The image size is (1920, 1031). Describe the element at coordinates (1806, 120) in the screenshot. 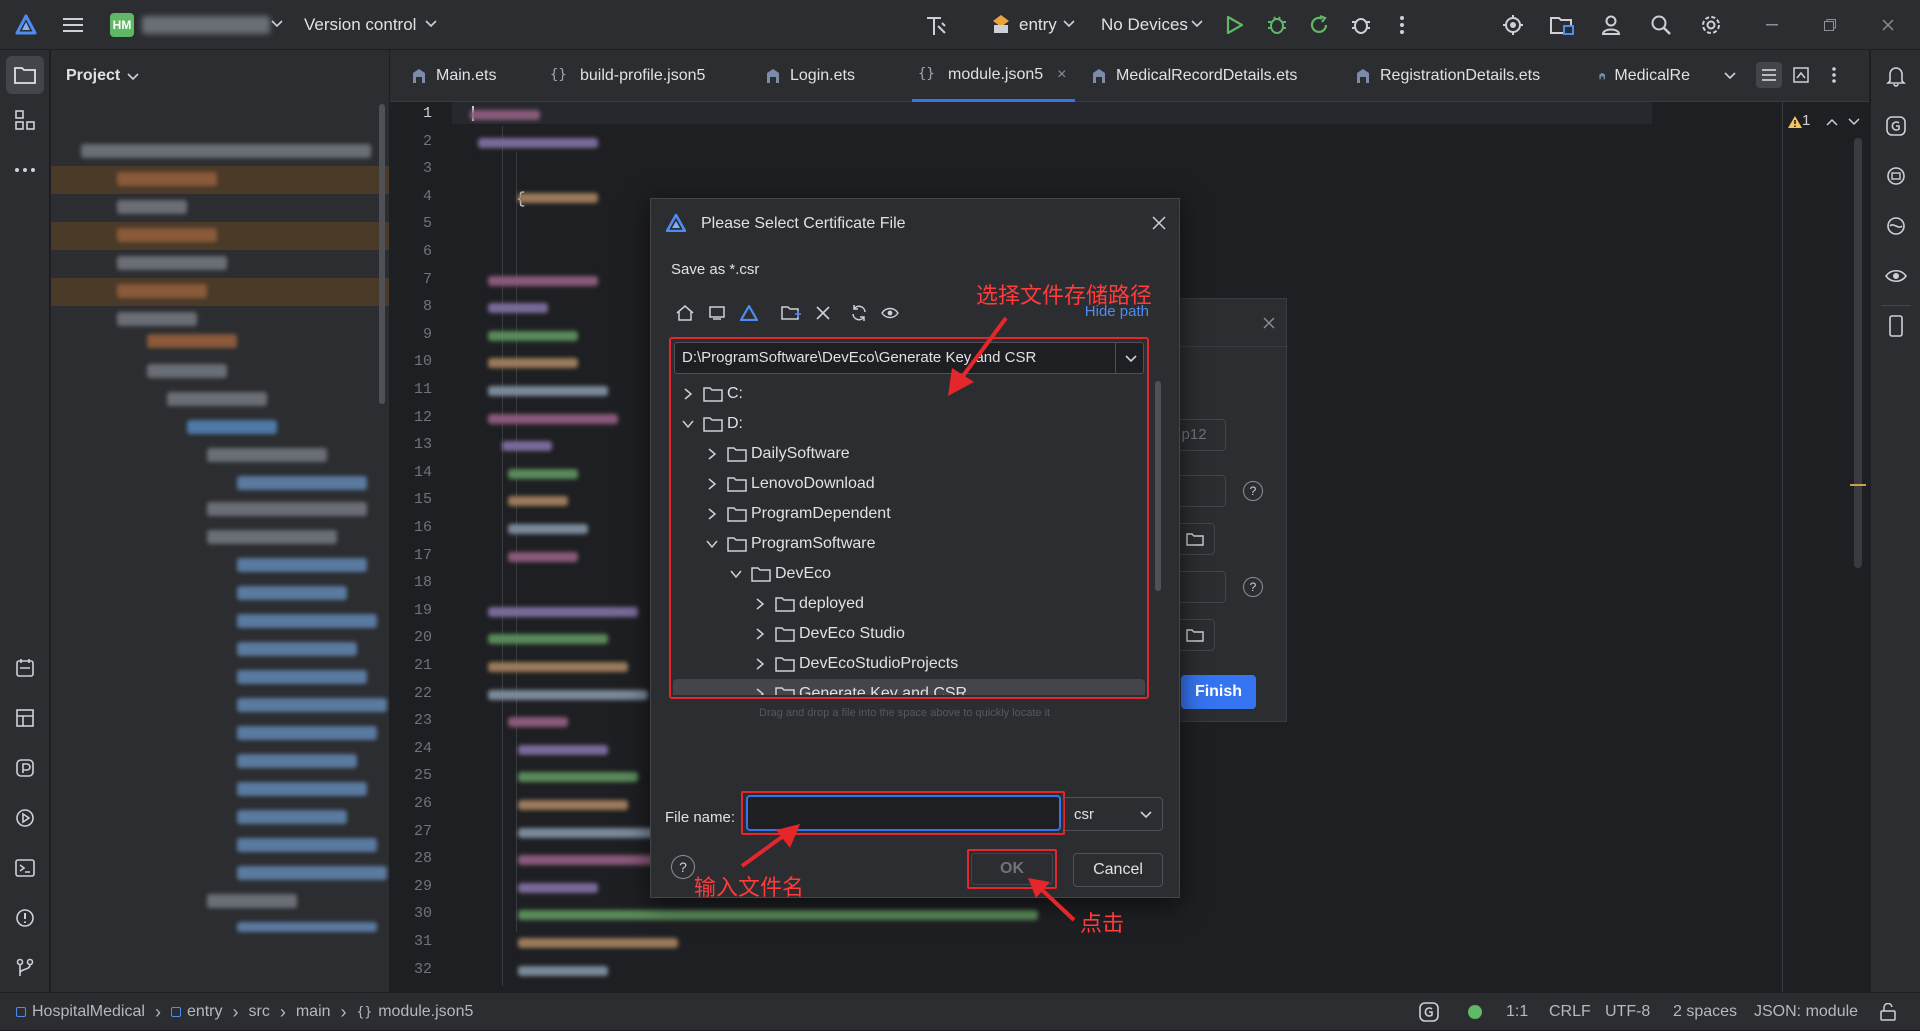

I see `warning-count: 1` at that location.